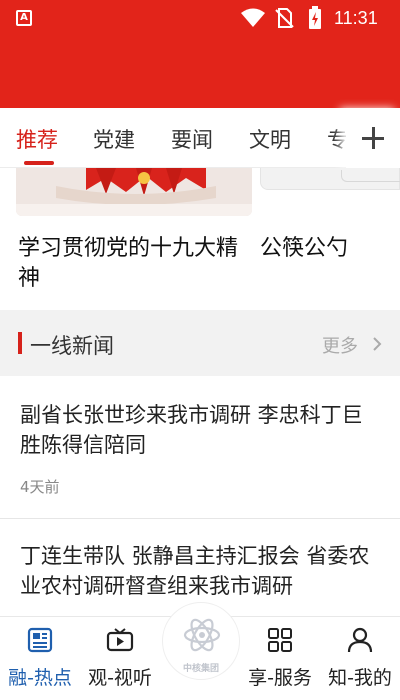 The image size is (400, 700). Describe the element at coordinates (370, 176) in the screenshot. I see `carousel-image-next-frame` at that location.